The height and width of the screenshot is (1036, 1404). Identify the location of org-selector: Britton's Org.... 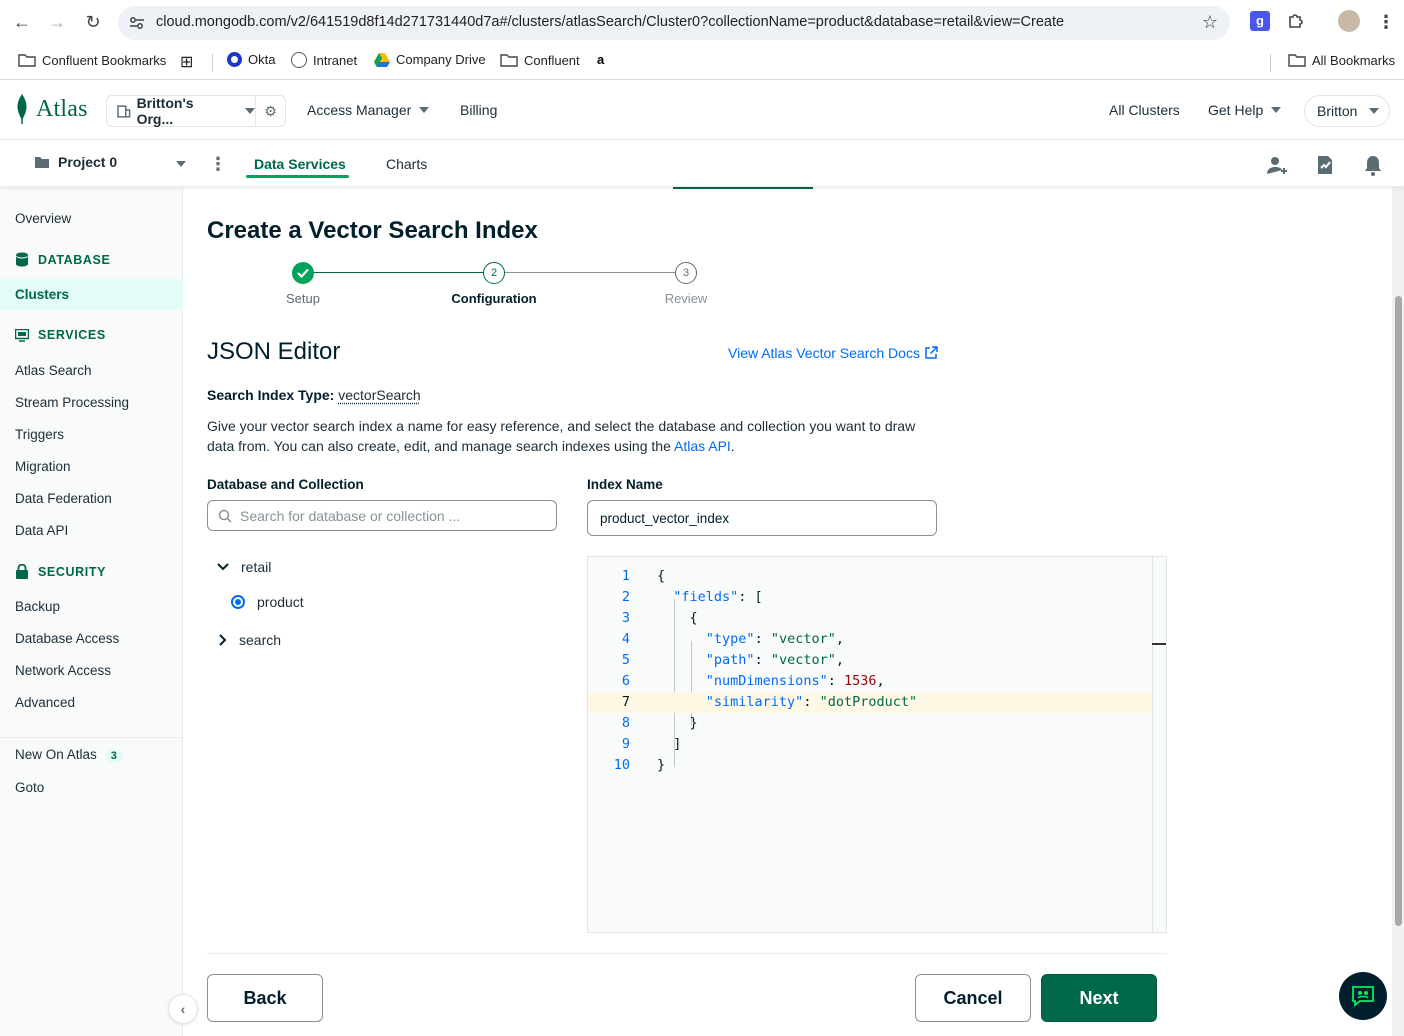
(181, 111).